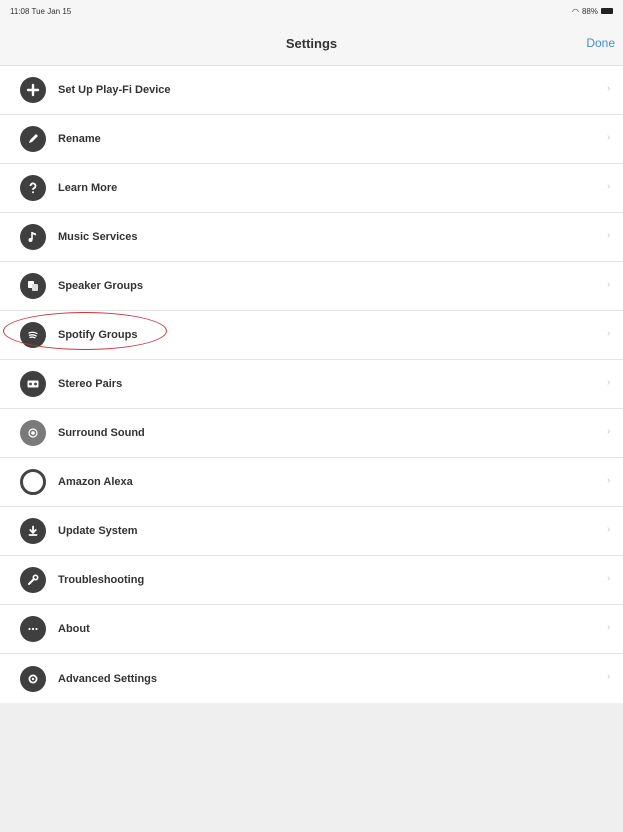  I want to click on settings-item-amazon-alexa: Amazon Alexa ›, so click(311, 482).